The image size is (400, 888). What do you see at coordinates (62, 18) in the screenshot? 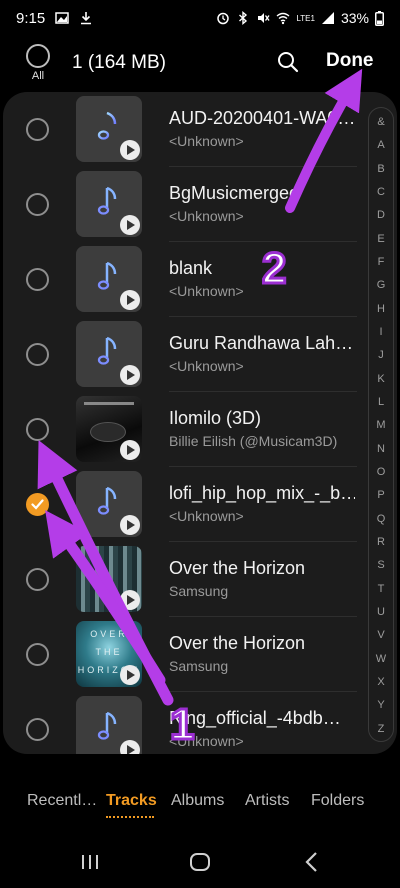
I see `gallery-icon` at bounding box center [62, 18].